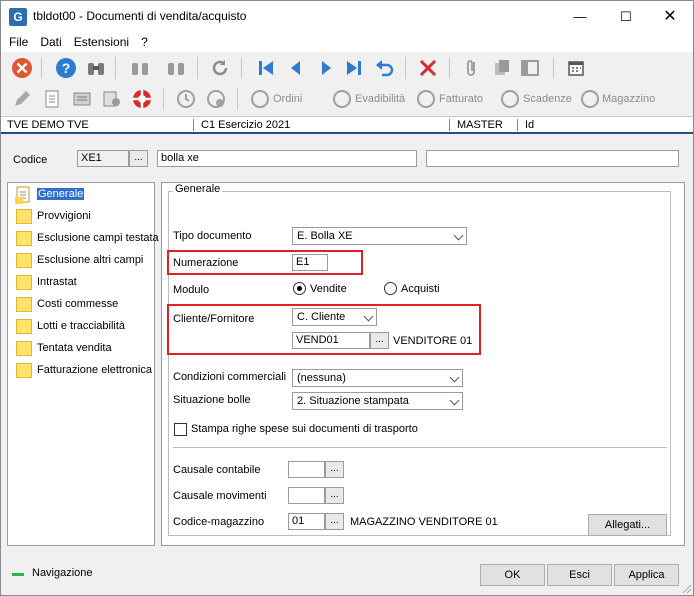 The height and width of the screenshot is (596, 694). I want to click on applica-button: Applica, so click(646, 575).